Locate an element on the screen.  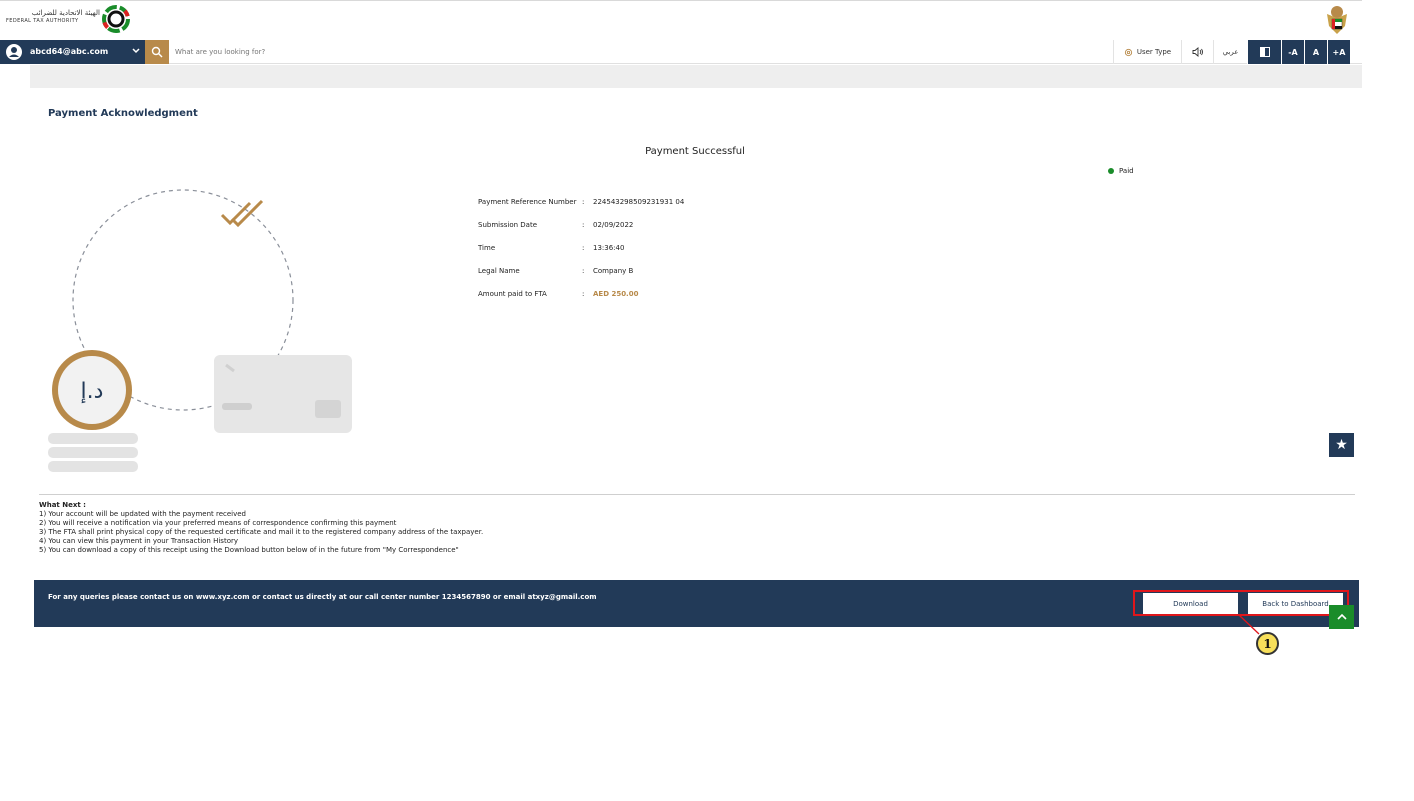
detail-value: Company B is located at coordinates (613, 271).